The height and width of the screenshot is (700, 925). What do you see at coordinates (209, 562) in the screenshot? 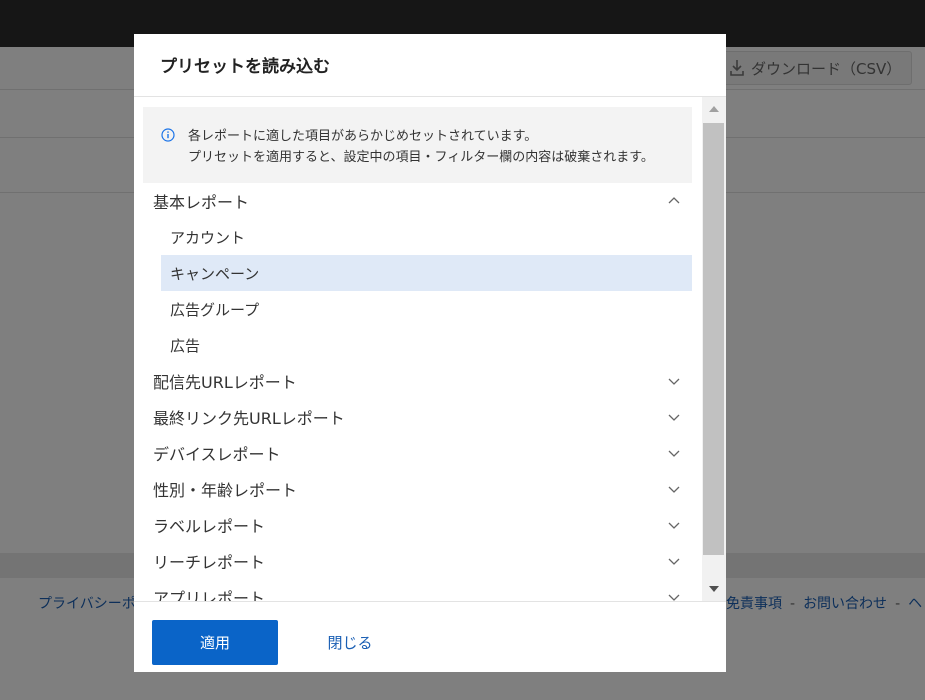
I see `category-label: リーチレポート` at bounding box center [209, 562].